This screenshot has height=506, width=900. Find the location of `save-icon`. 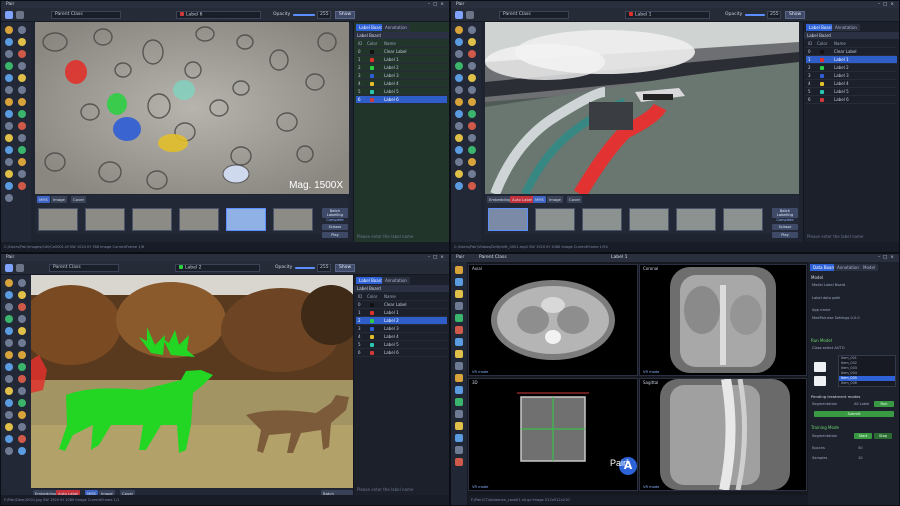

save-icon is located at coordinates (22, 283).